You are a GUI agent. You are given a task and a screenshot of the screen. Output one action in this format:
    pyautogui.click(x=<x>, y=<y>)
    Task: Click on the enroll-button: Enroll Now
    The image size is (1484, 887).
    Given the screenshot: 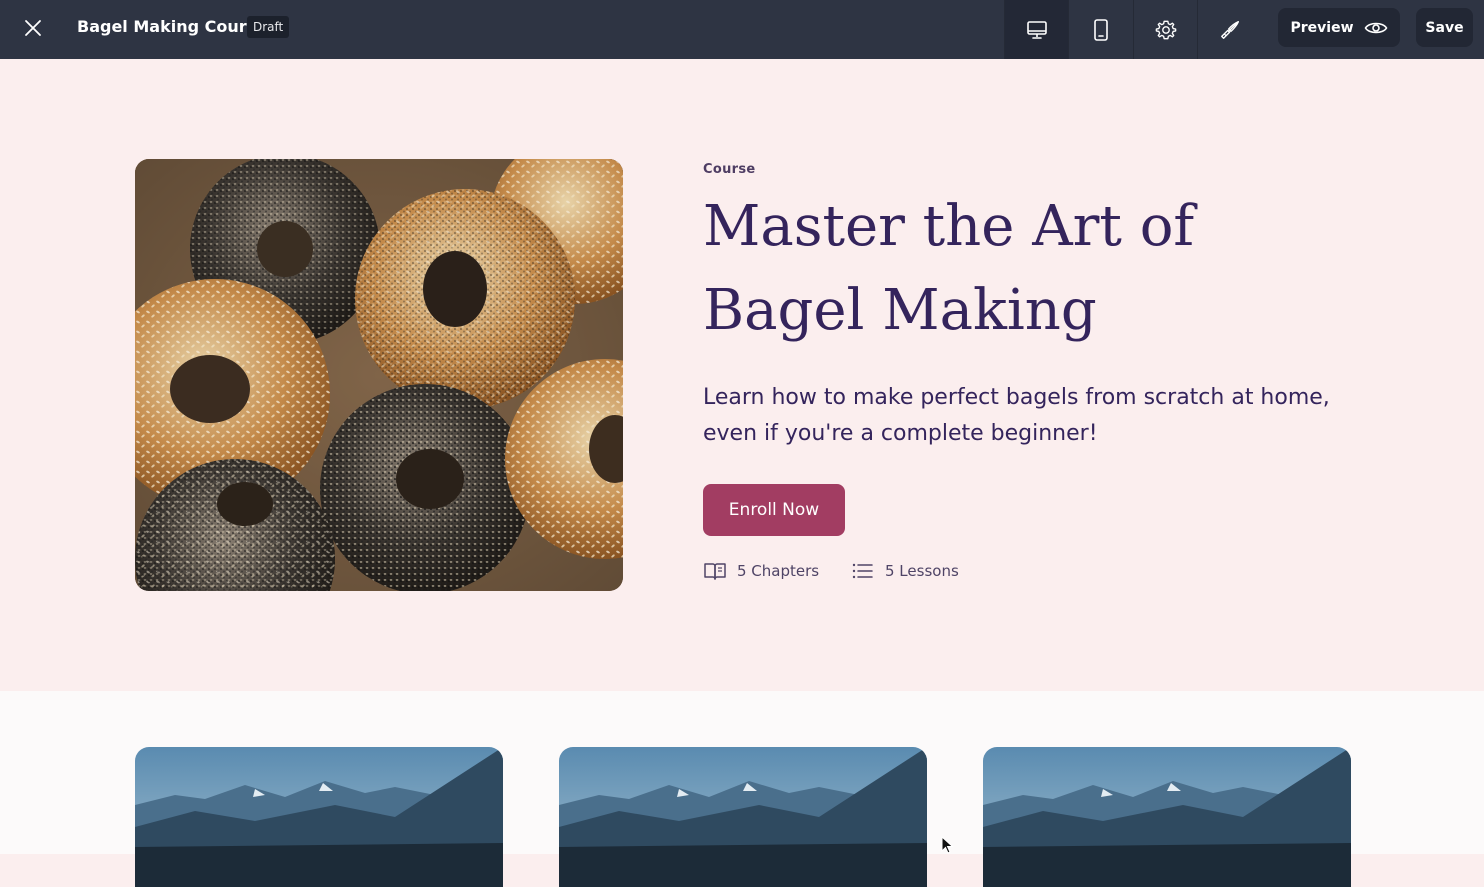 What is the action you would take?
    pyautogui.click(x=774, y=510)
    